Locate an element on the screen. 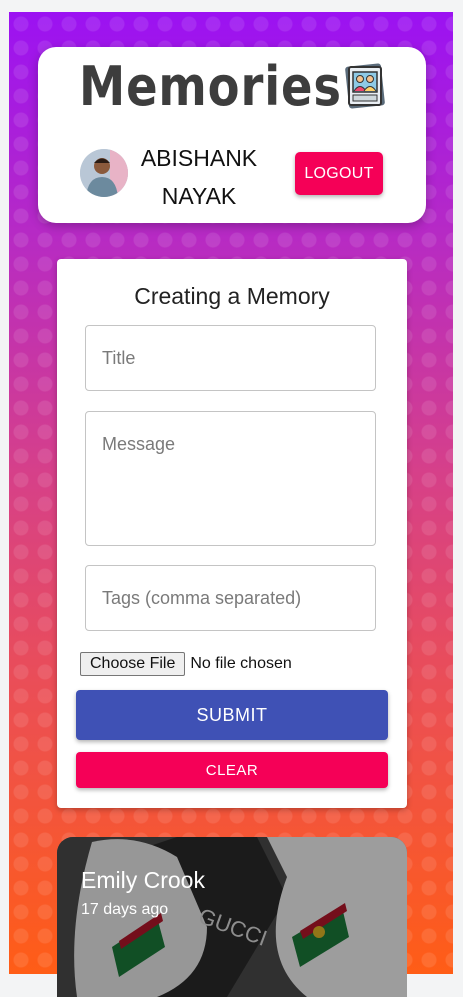  file-picker: Choose File No file chosen is located at coordinates (186, 664).